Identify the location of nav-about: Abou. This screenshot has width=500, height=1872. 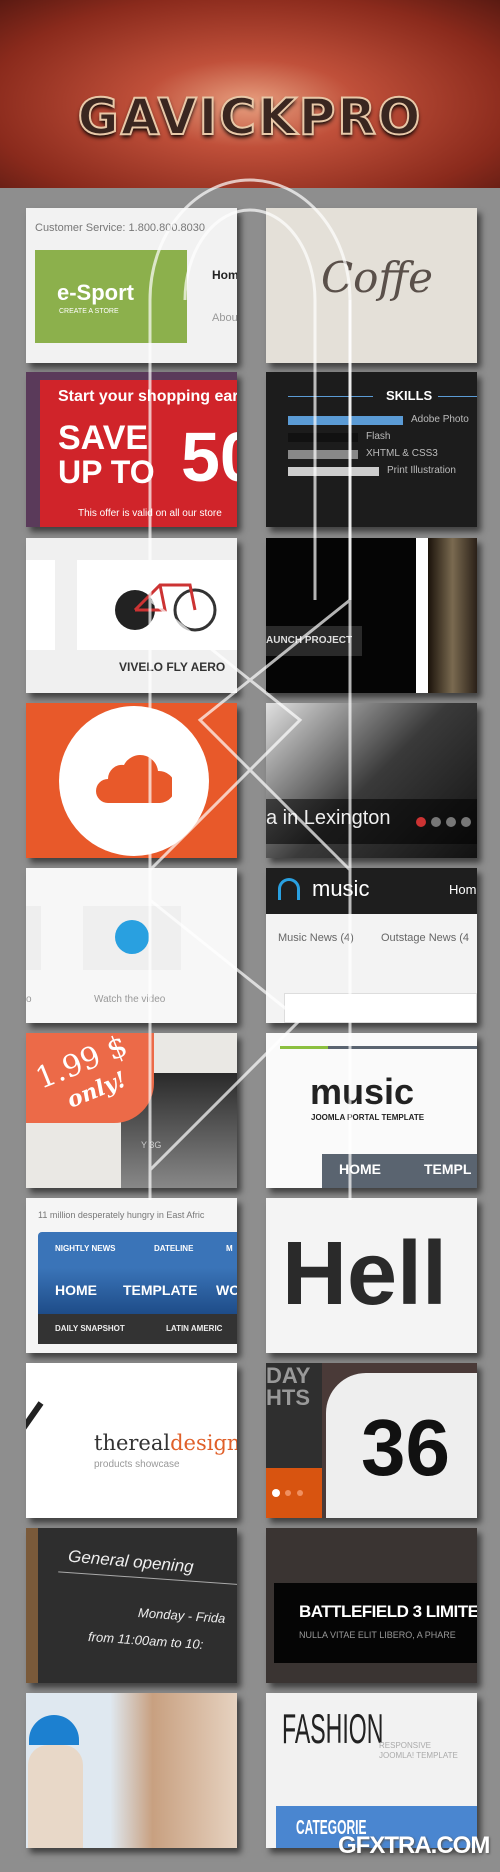
(224, 318).